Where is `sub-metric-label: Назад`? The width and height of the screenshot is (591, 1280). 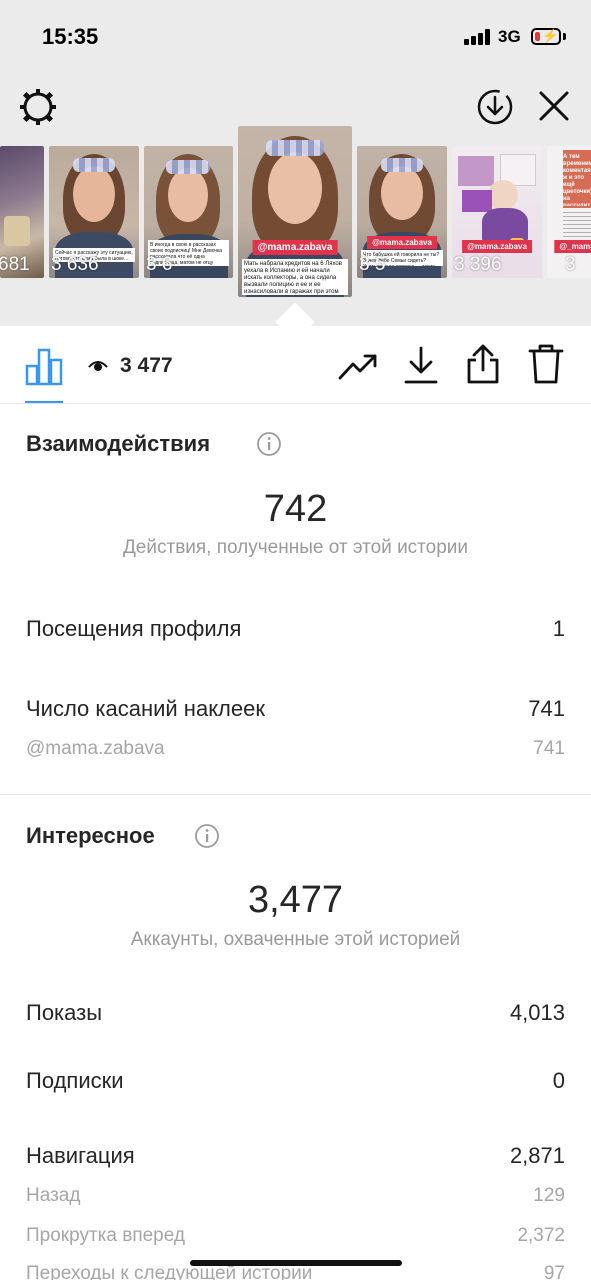
sub-metric-label: Назад is located at coordinates (53, 1195).